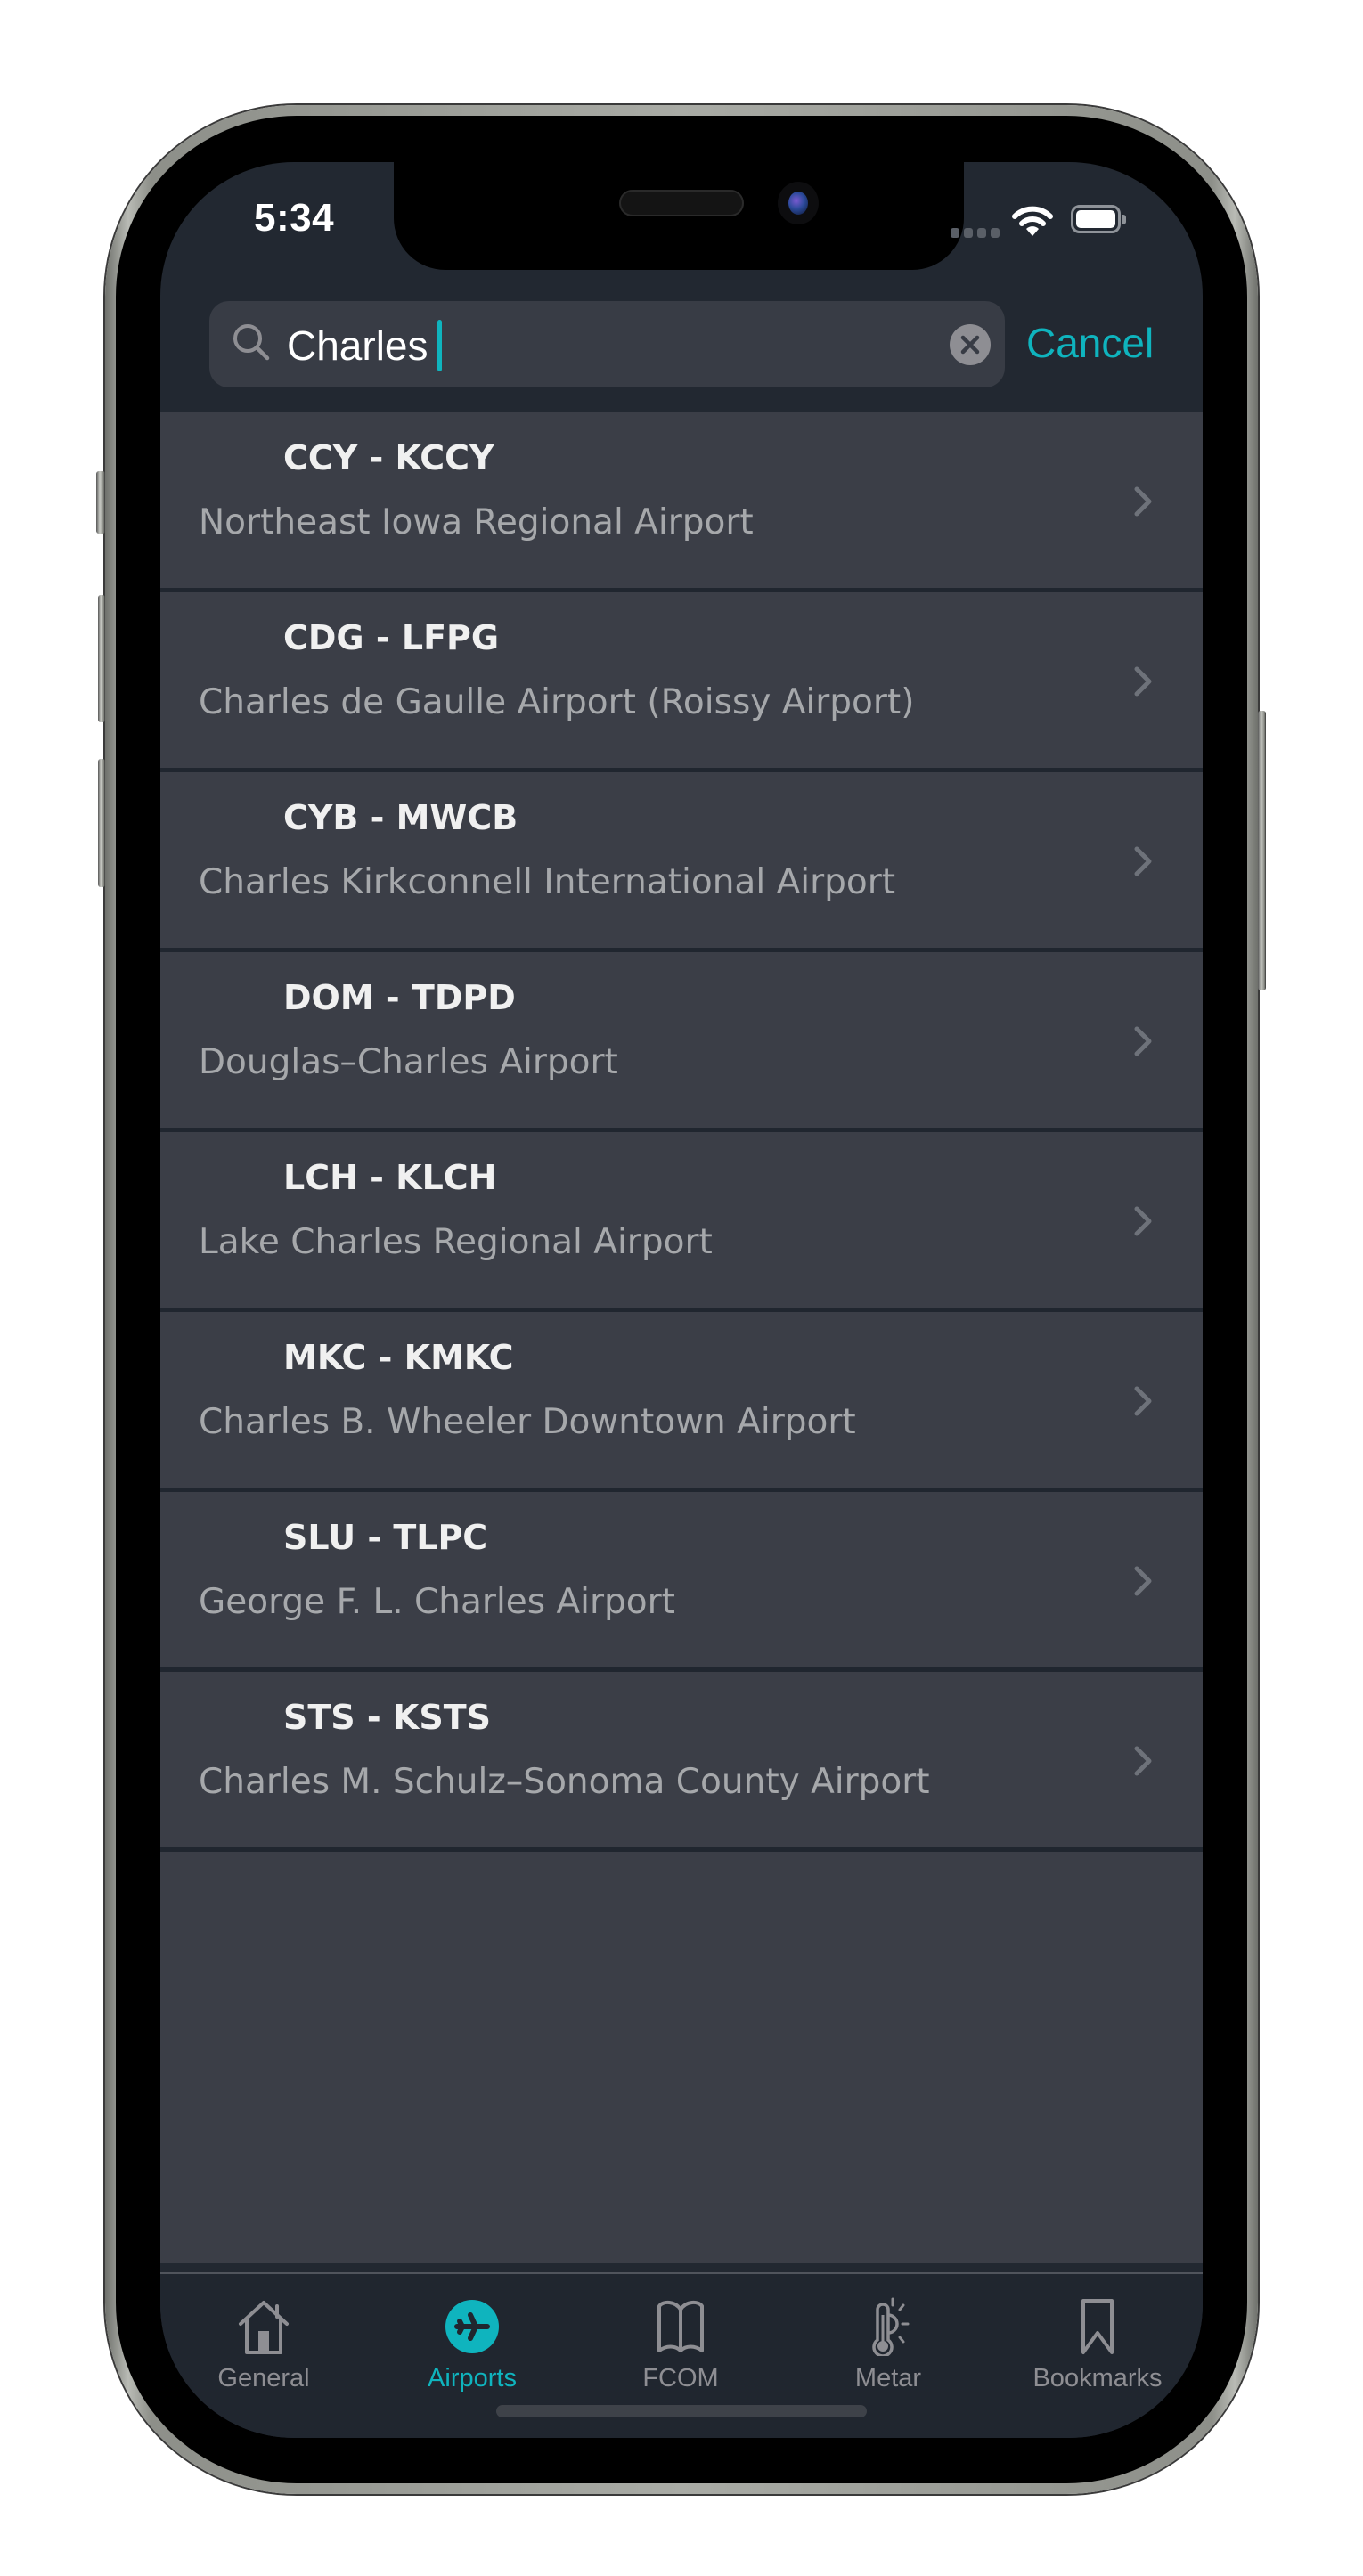 The image size is (1363, 2576). What do you see at coordinates (527, 1422) in the screenshot?
I see `airport-name: Charles B. Wheeler Downtown Airport` at bounding box center [527, 1422].